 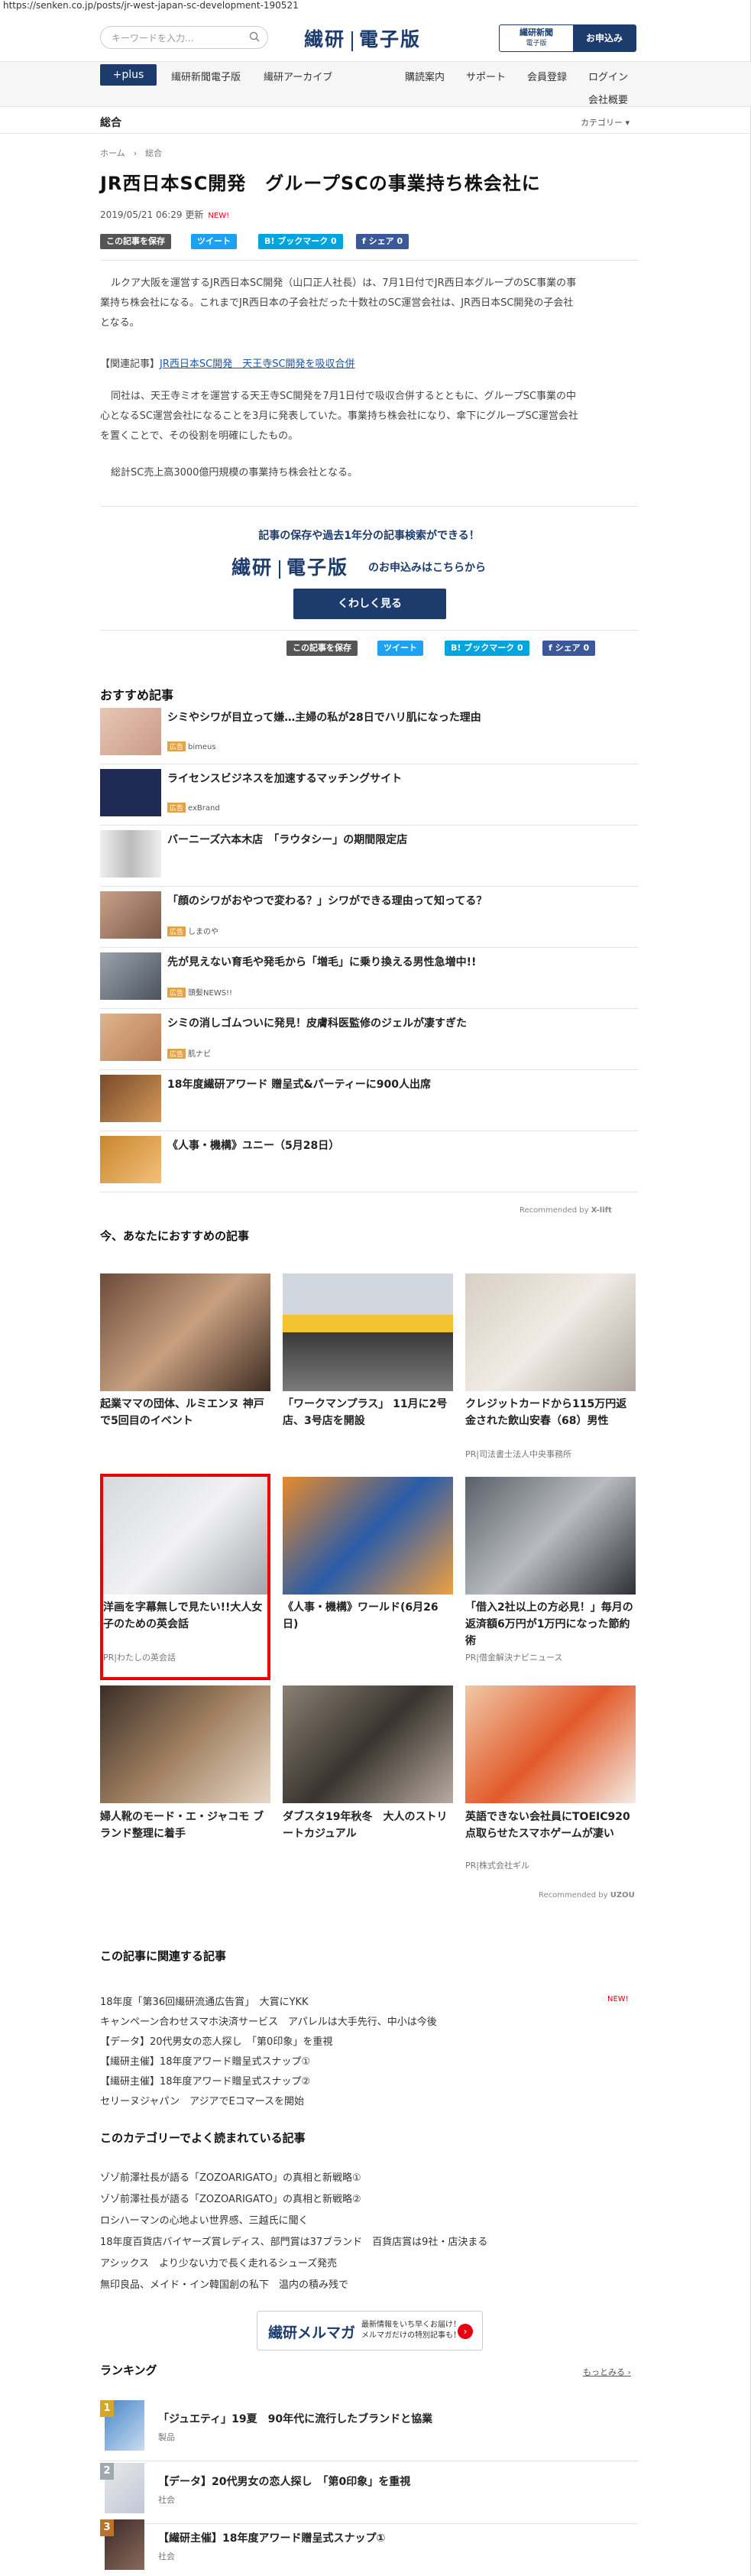 What do you see at coordinates (128, 75) in the screenshot?
I see `plus-button: +plus` at bounding box center [128, 75].